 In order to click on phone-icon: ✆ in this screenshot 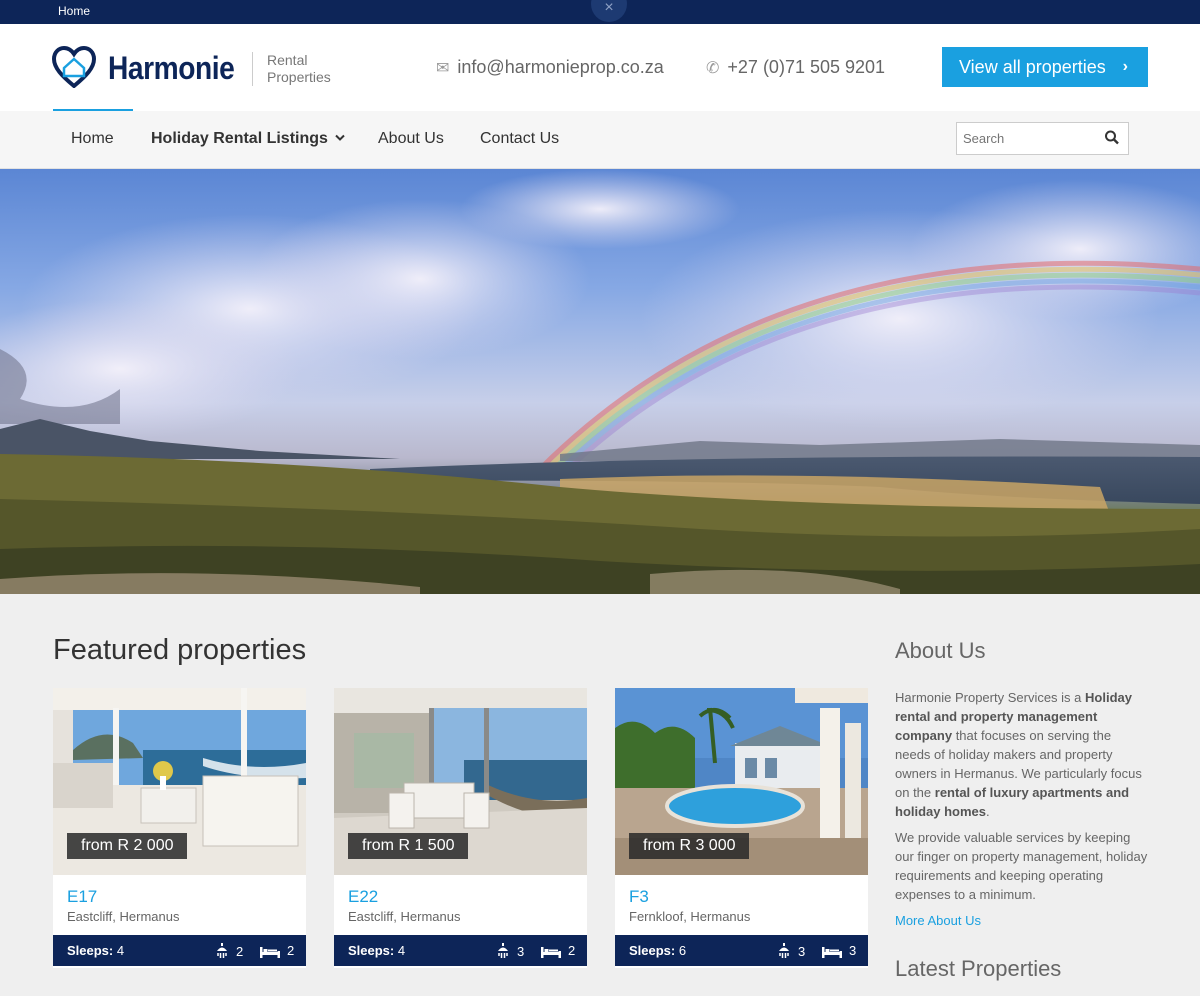, I will do `click(713, 68)`.